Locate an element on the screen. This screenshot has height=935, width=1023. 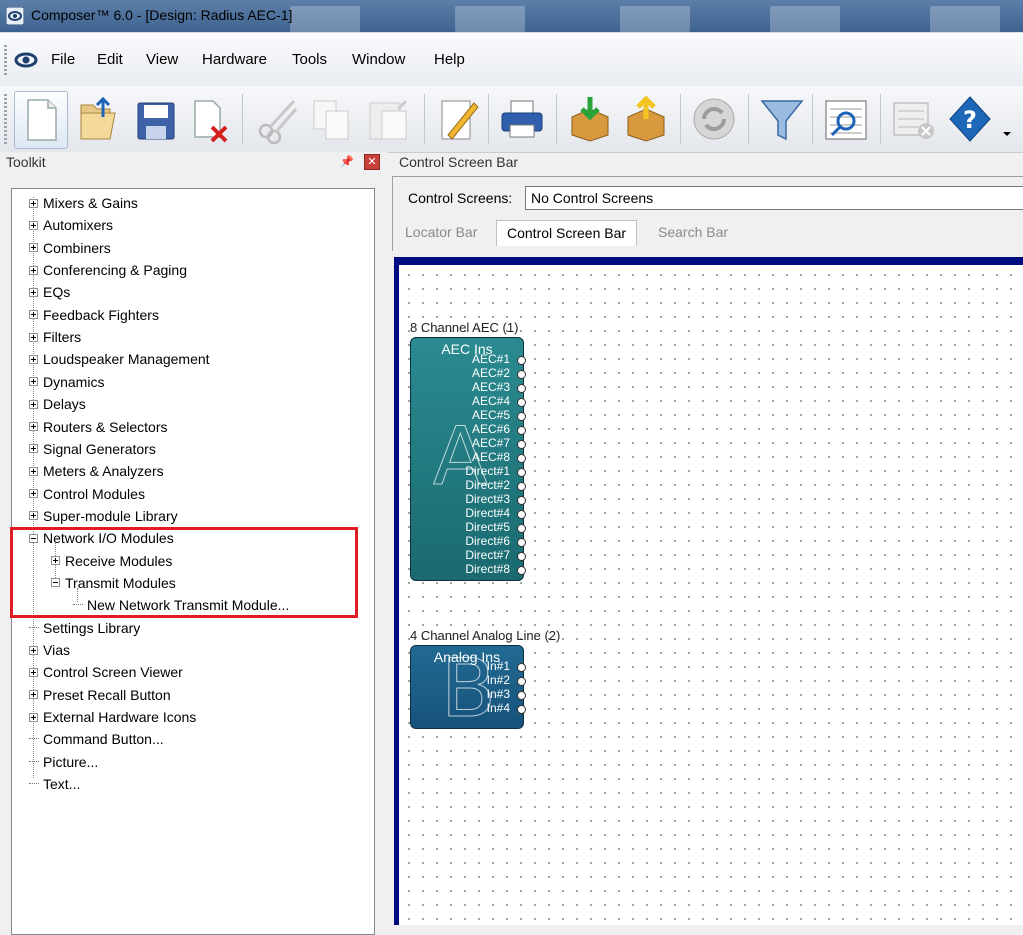
upload-button is located at coordinates (646, 119).